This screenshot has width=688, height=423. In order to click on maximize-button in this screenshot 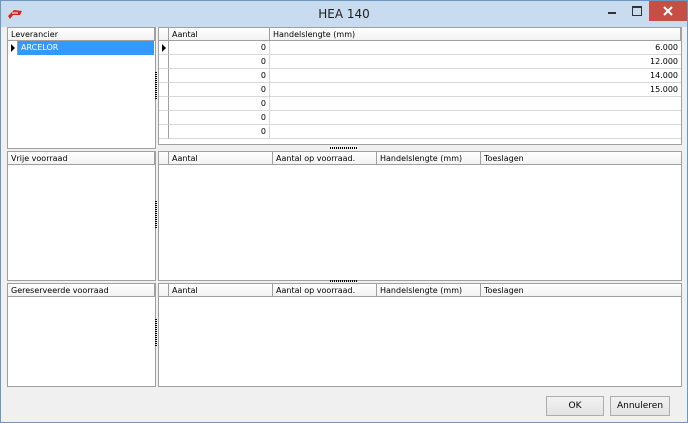, I will do `click(637, 11)`.